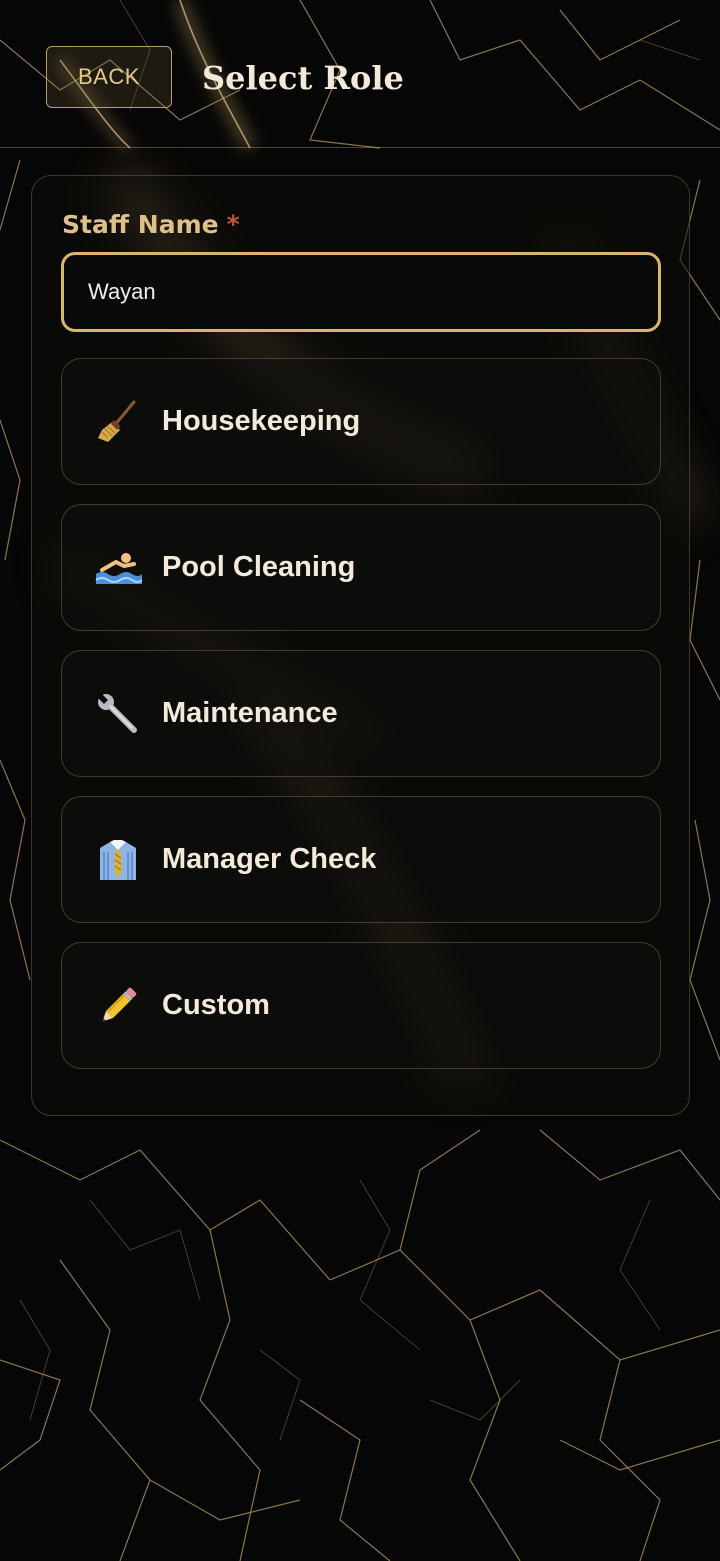  Describe the element at coordinates (250, 713) in the screenshot. I see `role-label-maintenance: Maintenance` at that location.